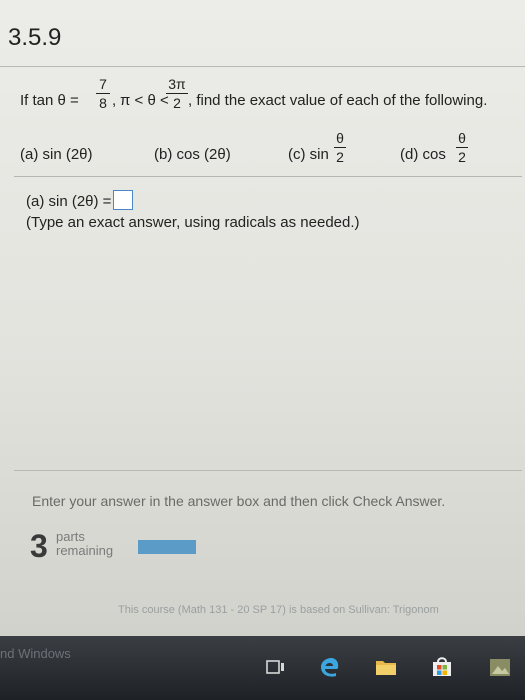  Describe the element at coordinates (423, 154) in the screenshot. I see `part-d-label: (d) cos` at that location.